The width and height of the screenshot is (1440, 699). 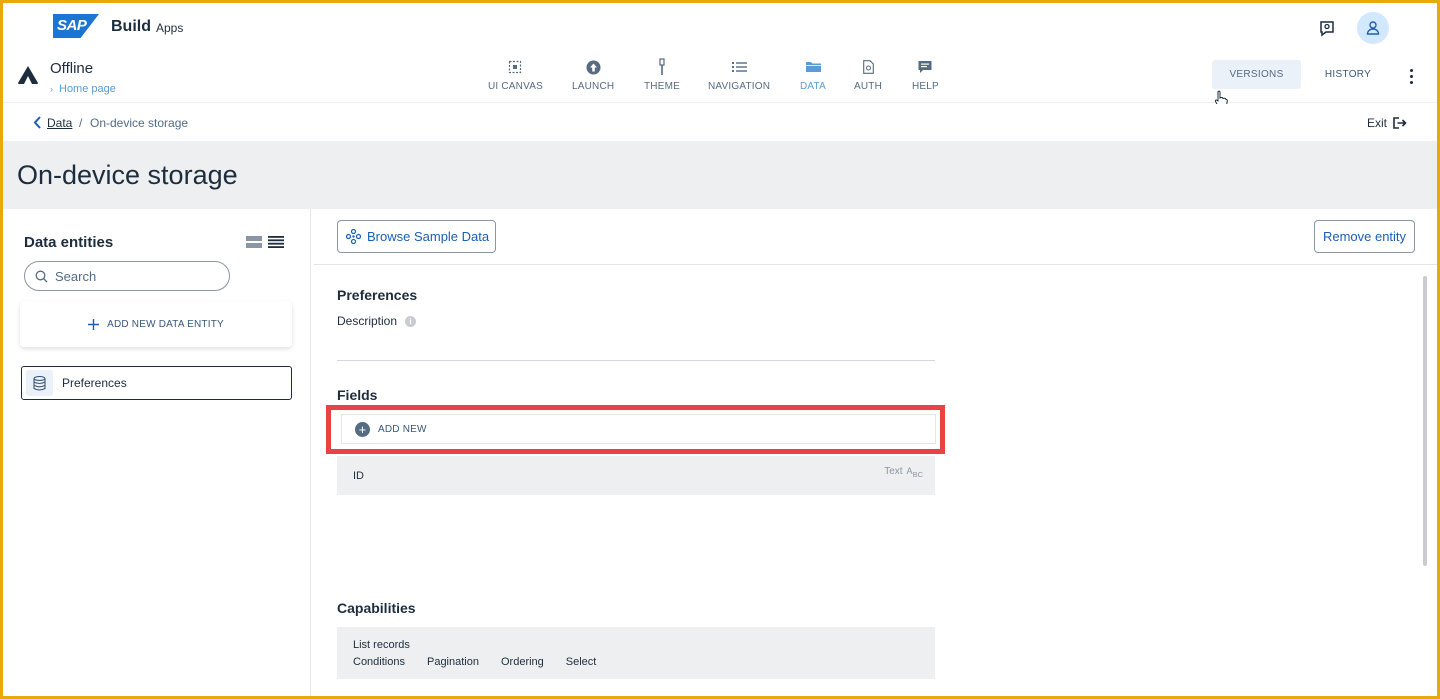 I want to click on nav-launch: LAUNCH, so click(x=593, y=74).